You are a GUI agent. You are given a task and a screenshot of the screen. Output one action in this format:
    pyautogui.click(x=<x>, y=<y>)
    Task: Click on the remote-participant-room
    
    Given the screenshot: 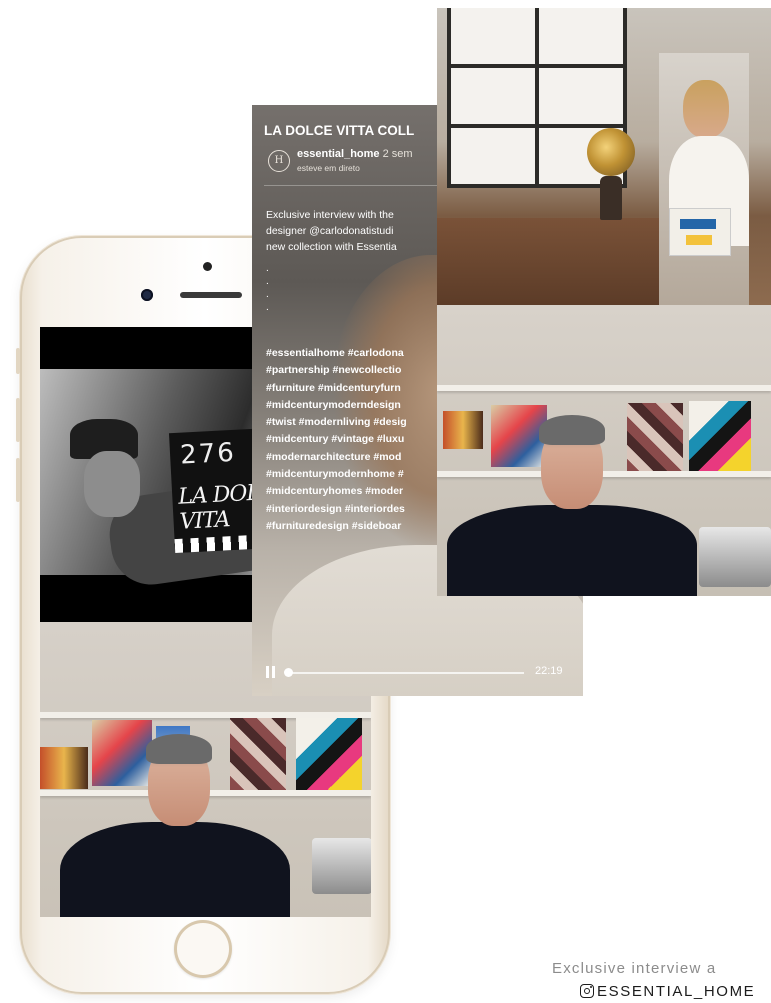 What is the action you would take?
    pyautogui.click(x=604, y=158)
    